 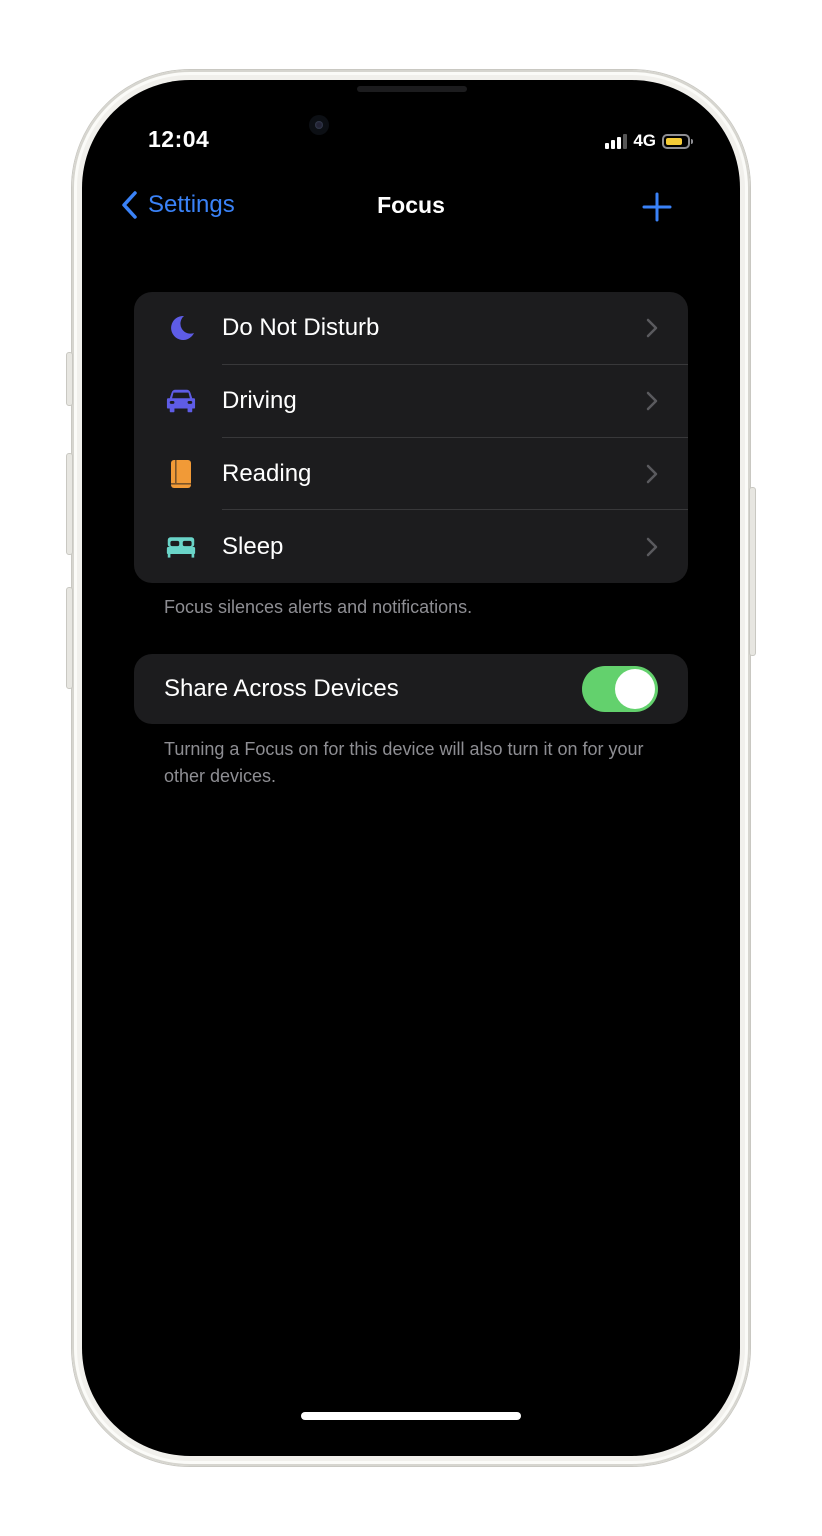 What do you see at coordinates (635, 689) in the screenshot?
I see `toggle-knob` at bounding box center [635, 689].